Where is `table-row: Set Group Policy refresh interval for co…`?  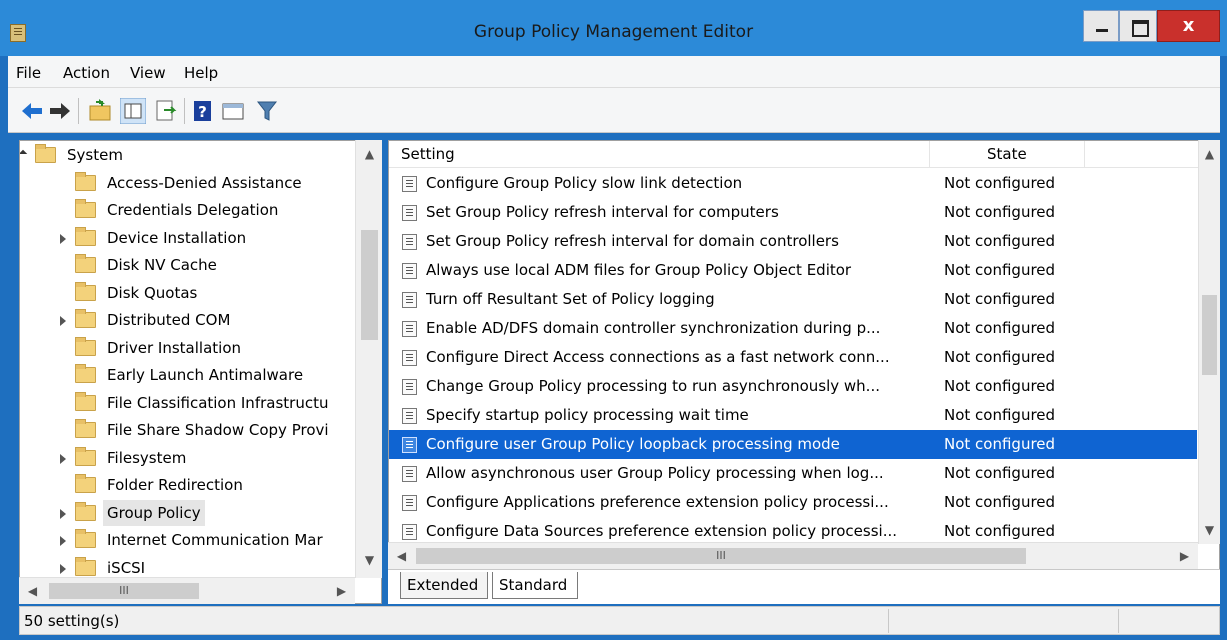
table-row: Set Group Policy refresh interval for co… is located at coordinates (793, 212).